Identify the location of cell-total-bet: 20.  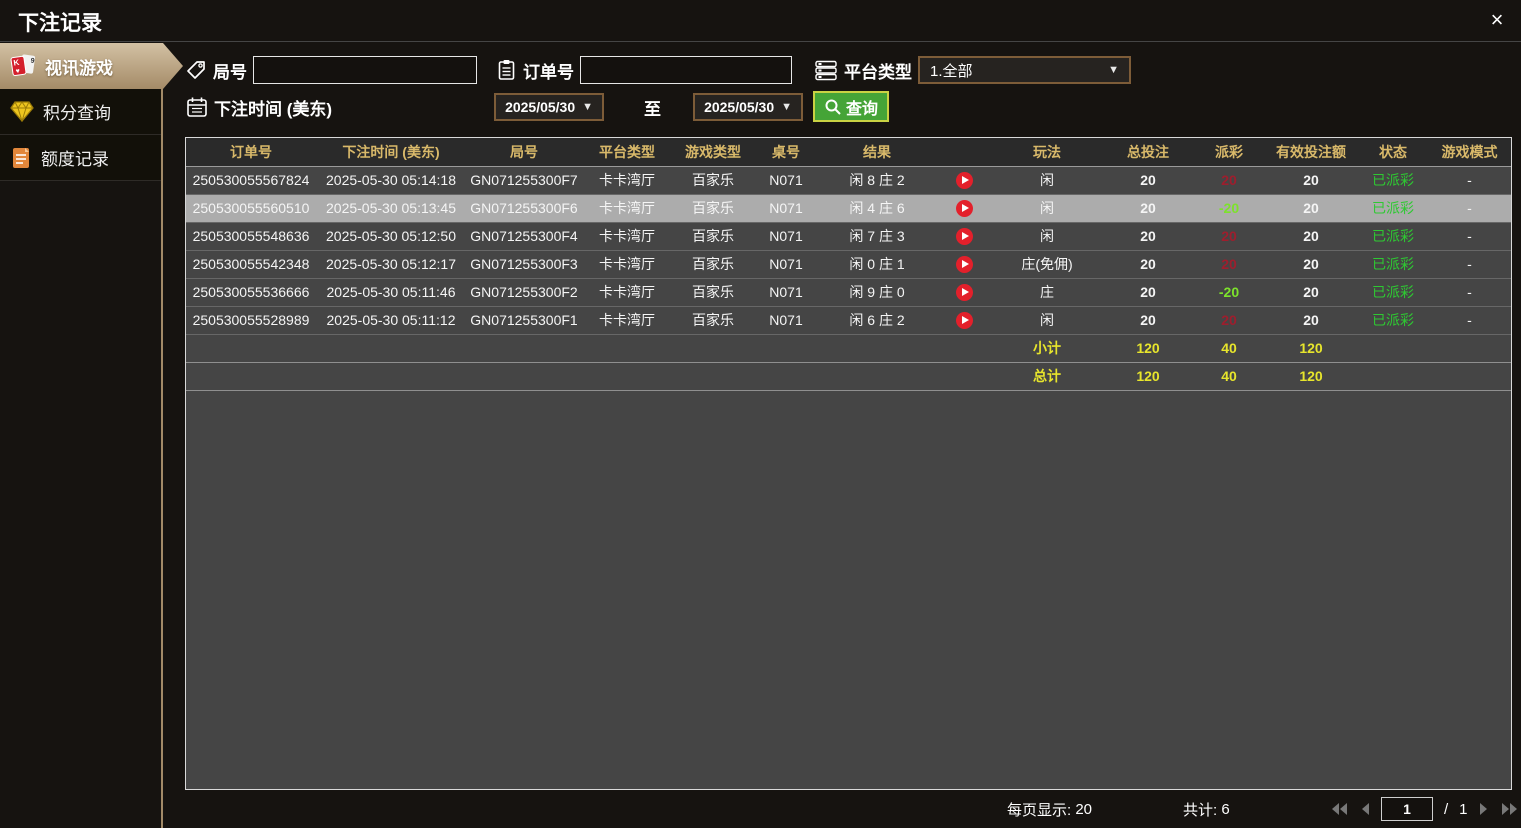
(1148, 208).